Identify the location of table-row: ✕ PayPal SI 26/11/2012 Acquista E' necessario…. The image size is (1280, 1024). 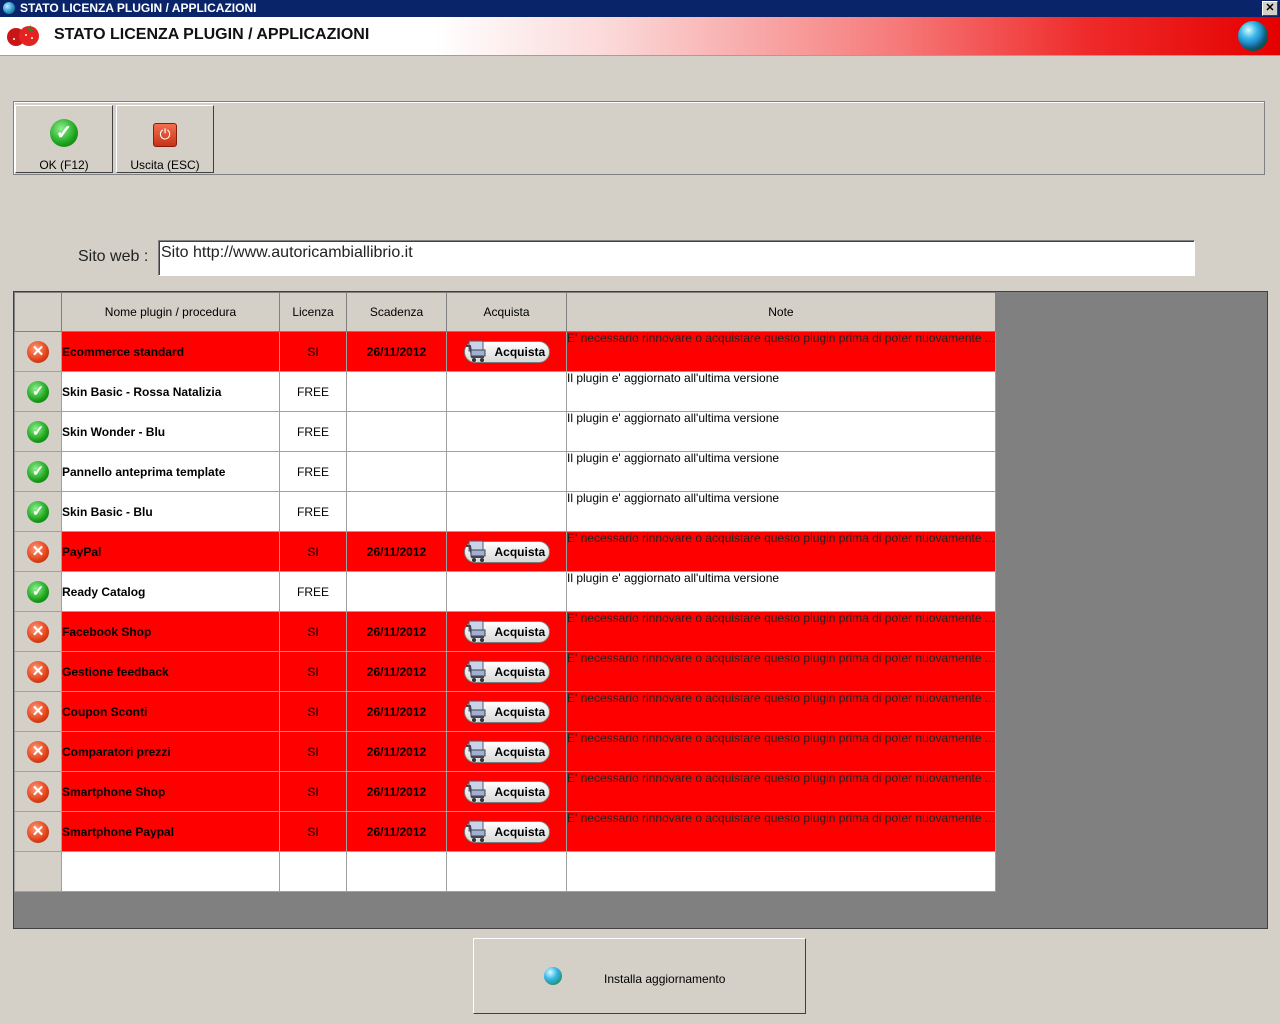
(505, 551).